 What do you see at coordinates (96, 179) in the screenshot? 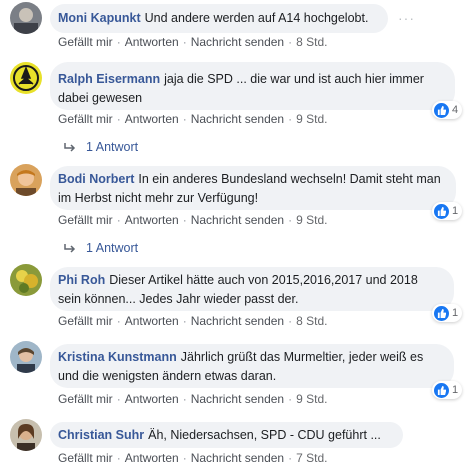
I see `comment-author: Bodi Norbert` at bounding box center [96, 179].